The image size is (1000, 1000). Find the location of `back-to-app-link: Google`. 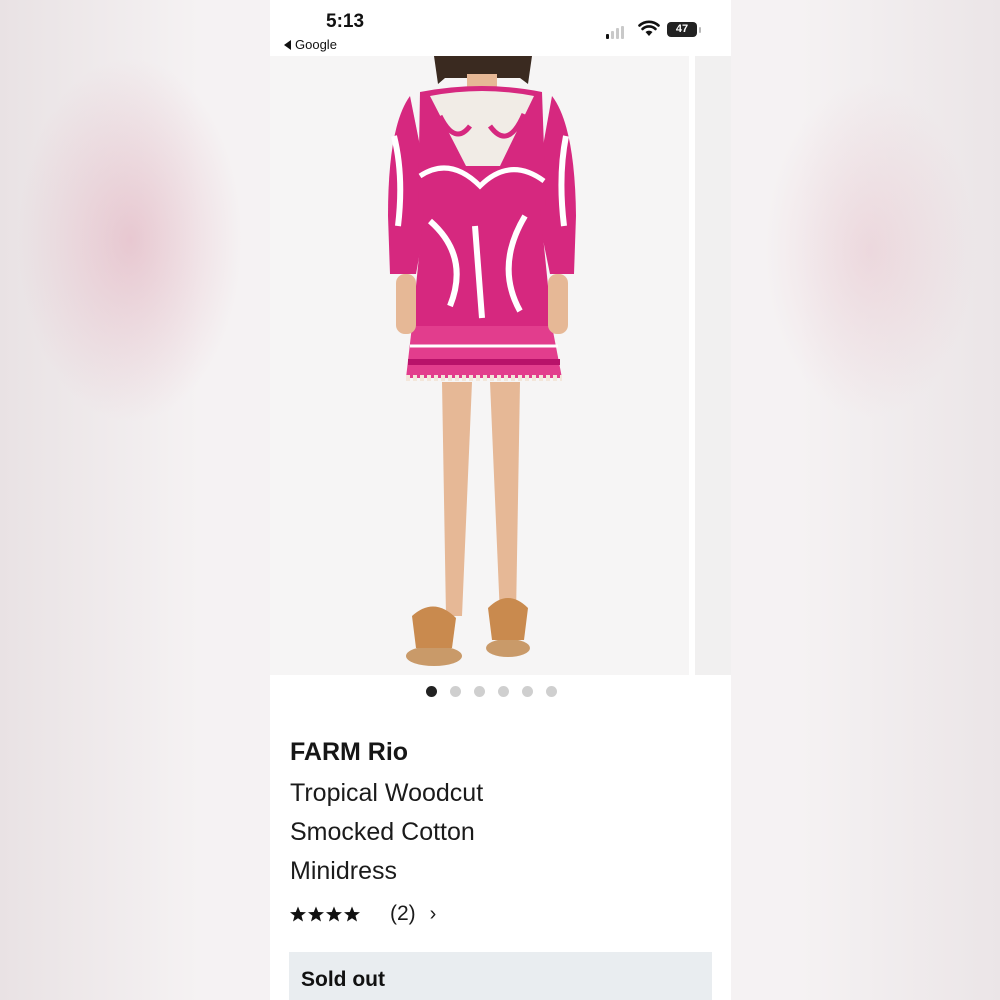

back-to-app-link: Google is located at coordinates (310, 44).